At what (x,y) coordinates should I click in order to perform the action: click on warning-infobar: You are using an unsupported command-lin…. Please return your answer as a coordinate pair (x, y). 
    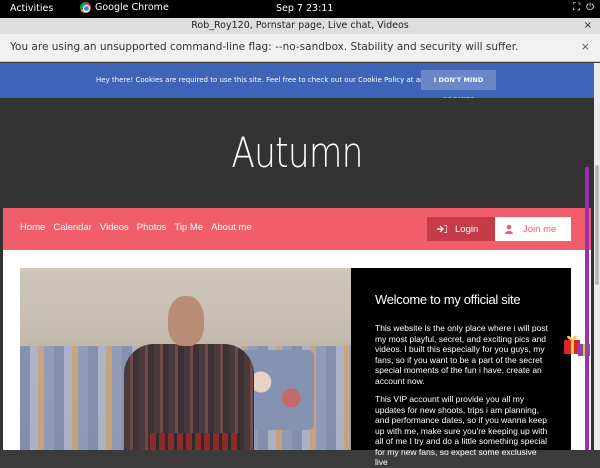
    Looking at the image, I should click on (300, 48).